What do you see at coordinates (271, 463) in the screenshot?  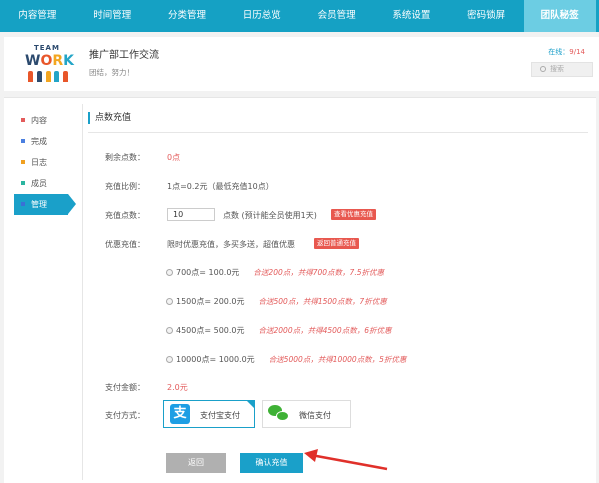 I see `confirm-recharge-button: 确认充值` at bounding box center [271, 463].